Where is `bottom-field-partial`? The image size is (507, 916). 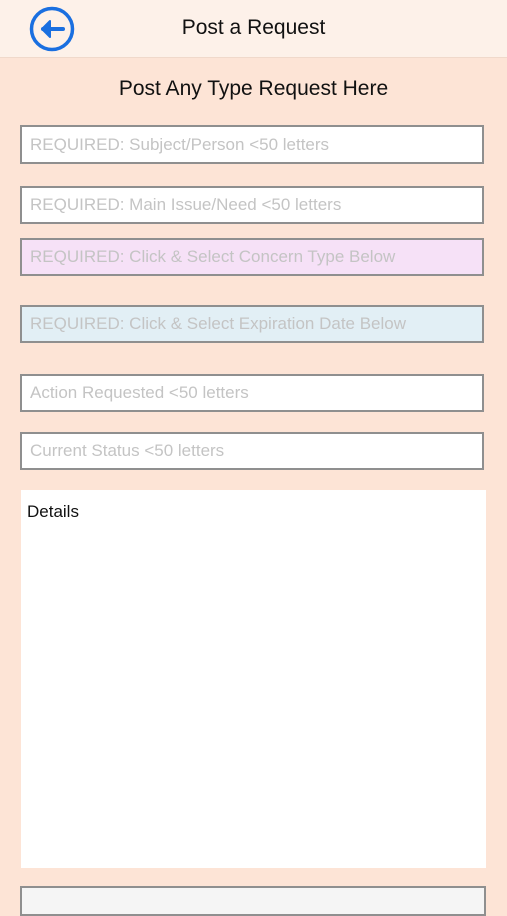
bottom-field-partial is located at coordinates (253, 901).